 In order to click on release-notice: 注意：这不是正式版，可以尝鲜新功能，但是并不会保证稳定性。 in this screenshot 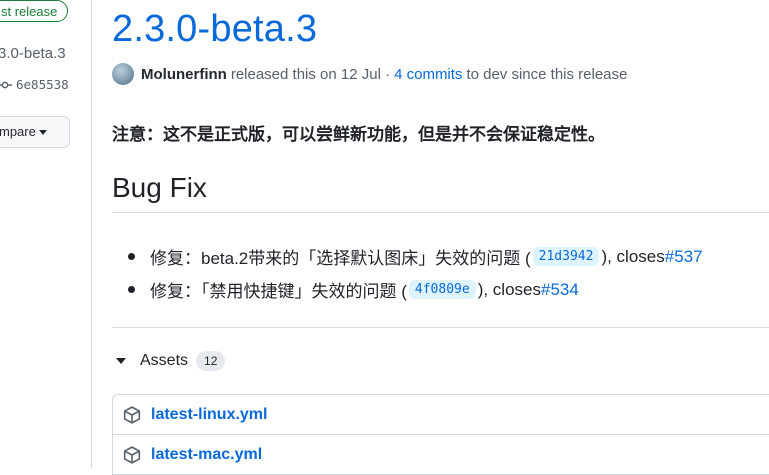, I will do `click(358, 134)`.